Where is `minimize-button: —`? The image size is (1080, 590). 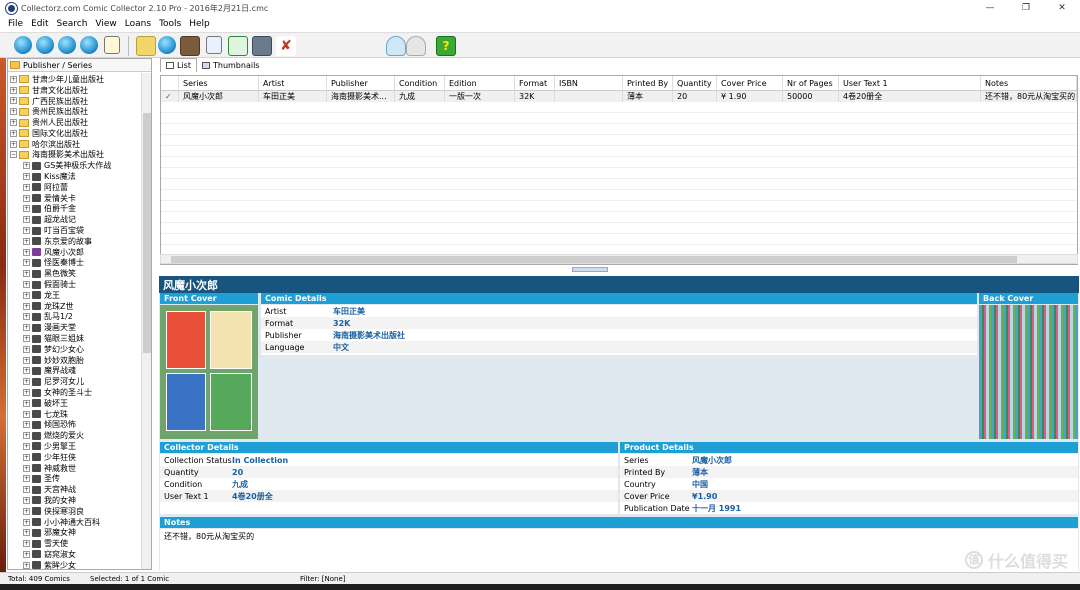
minimize-button: — is located at coordinates (990, 8).